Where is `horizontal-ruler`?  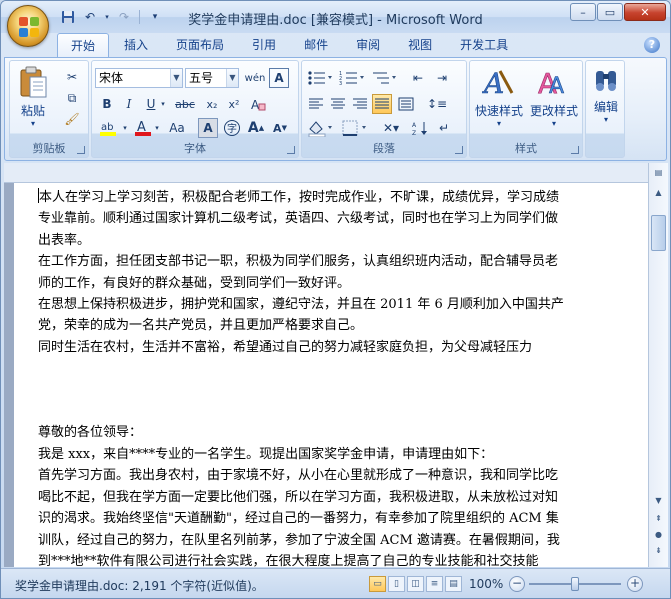
horizontal-ruler is located at coordinates (326, 173).